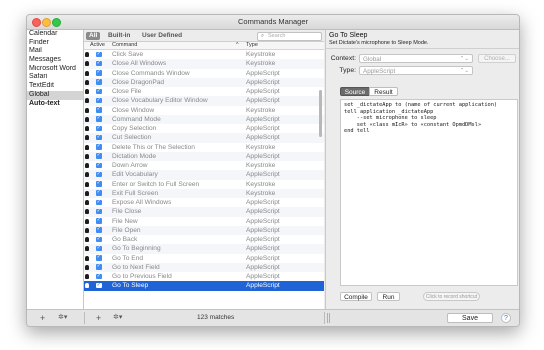  What do you see at coordinates (55, 95) in the screenshot?
I see `app-list-item: Global` at bounding box center [55, 95].